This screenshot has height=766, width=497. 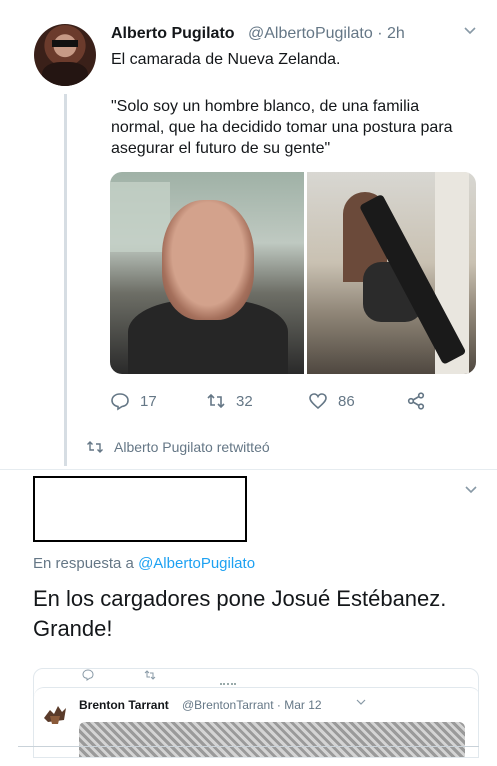 What do you see at coordinates (140, 217) in the screenshot?
I see `photo-window` at bounding box center [140, 217].